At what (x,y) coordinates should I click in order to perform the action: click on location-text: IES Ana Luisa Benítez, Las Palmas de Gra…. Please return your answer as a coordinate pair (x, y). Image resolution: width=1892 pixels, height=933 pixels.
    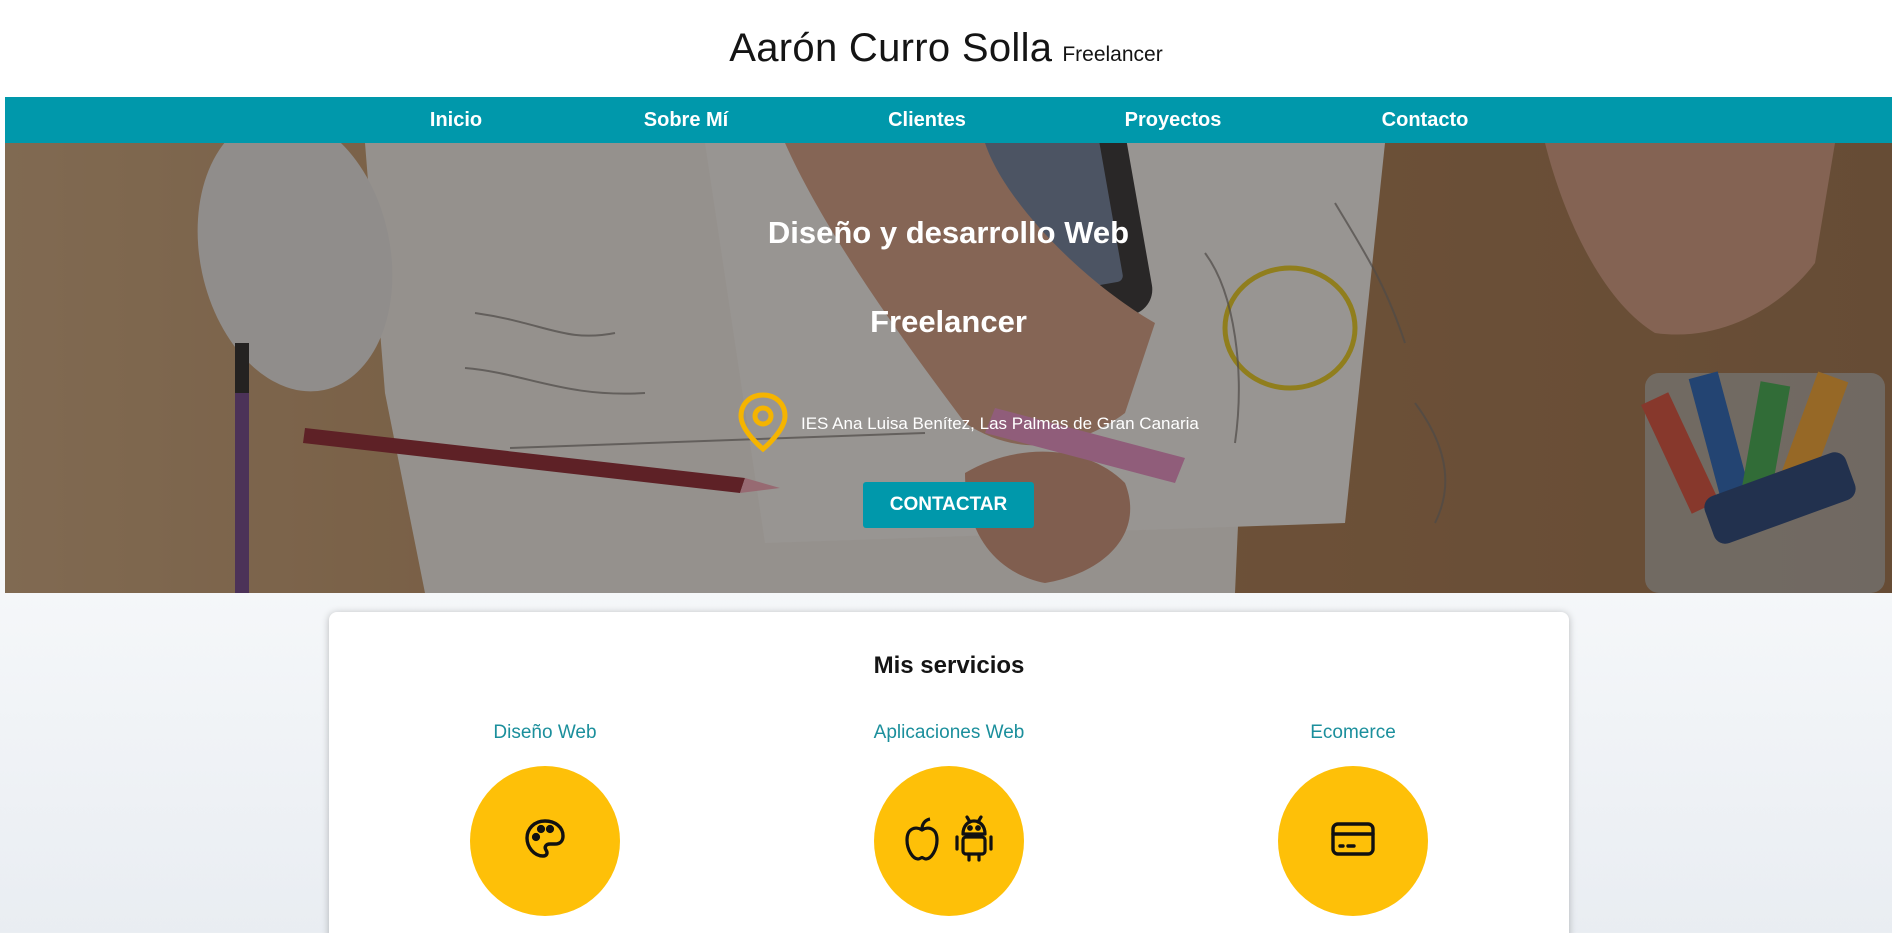
    Looking at the image, I should click on (1000, 423).